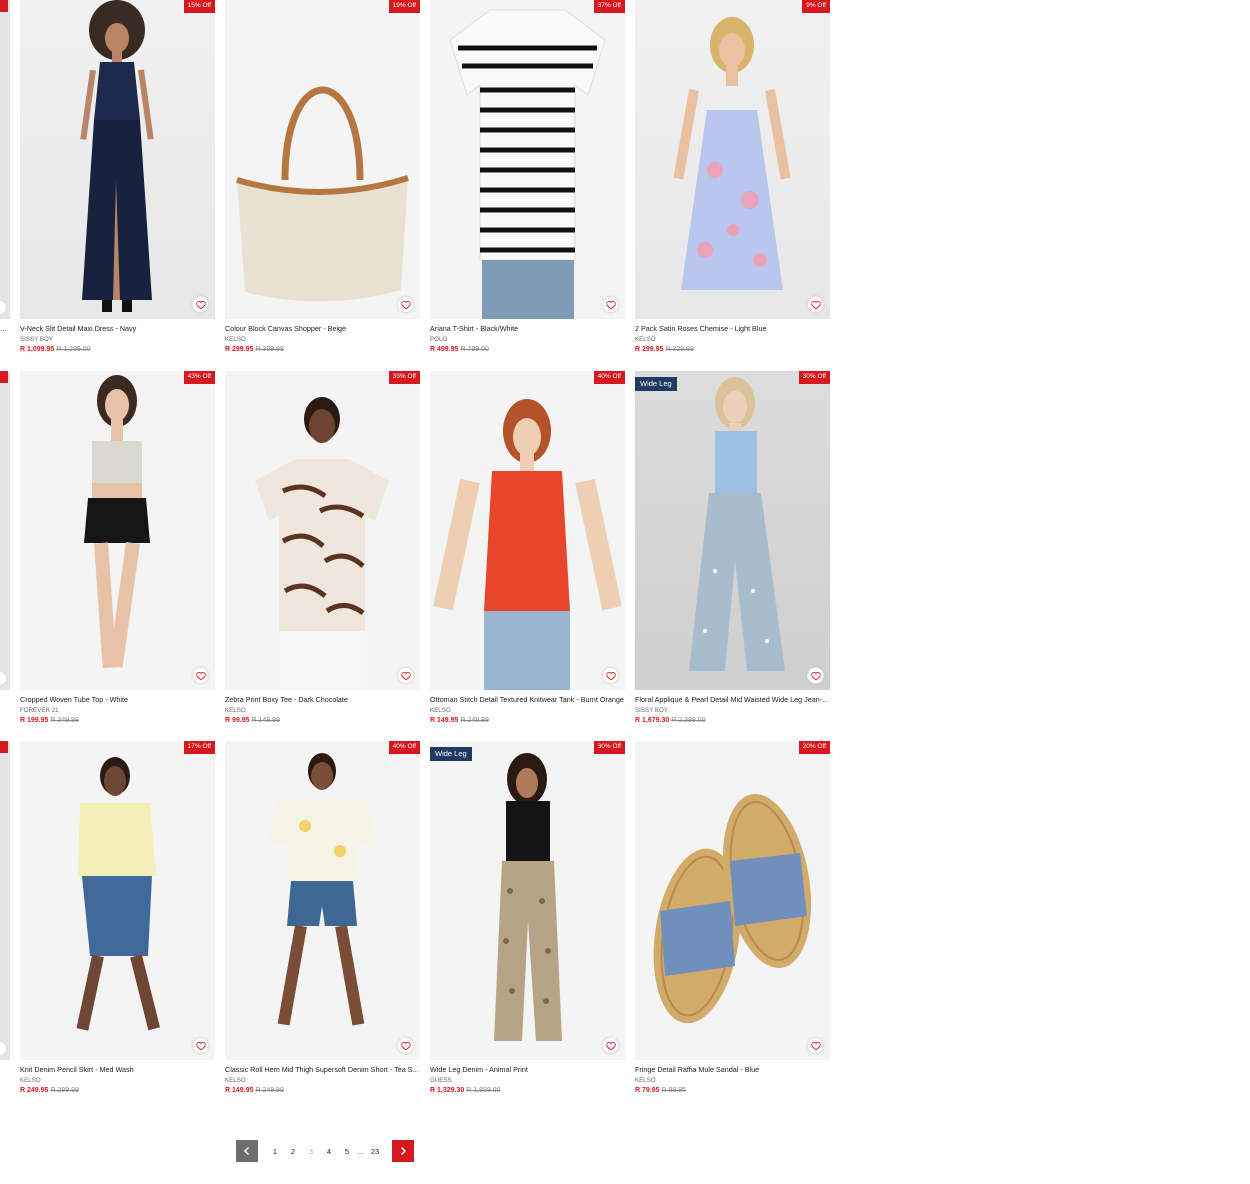 This screenshot has width=1250, height=1184. What do you see at coordinates (311, 1151) in the screenshot?
I see `page-3-current: 3` at bounding box center [311, 1151].